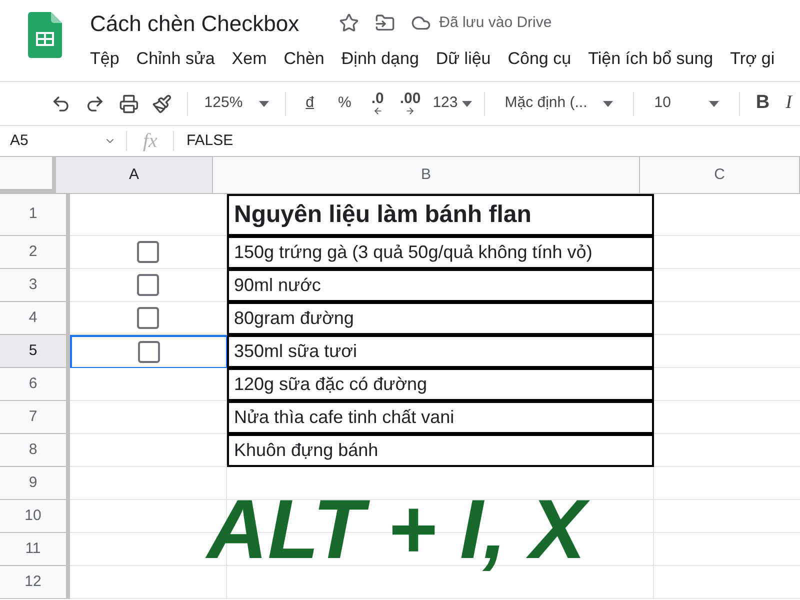 This screenshot has width=800, height=600. What do you see at coordinates (440, 450) in the screenshot?
I see `table-cell: Khuôn đựng bánh` at bounding box center [440, 450].